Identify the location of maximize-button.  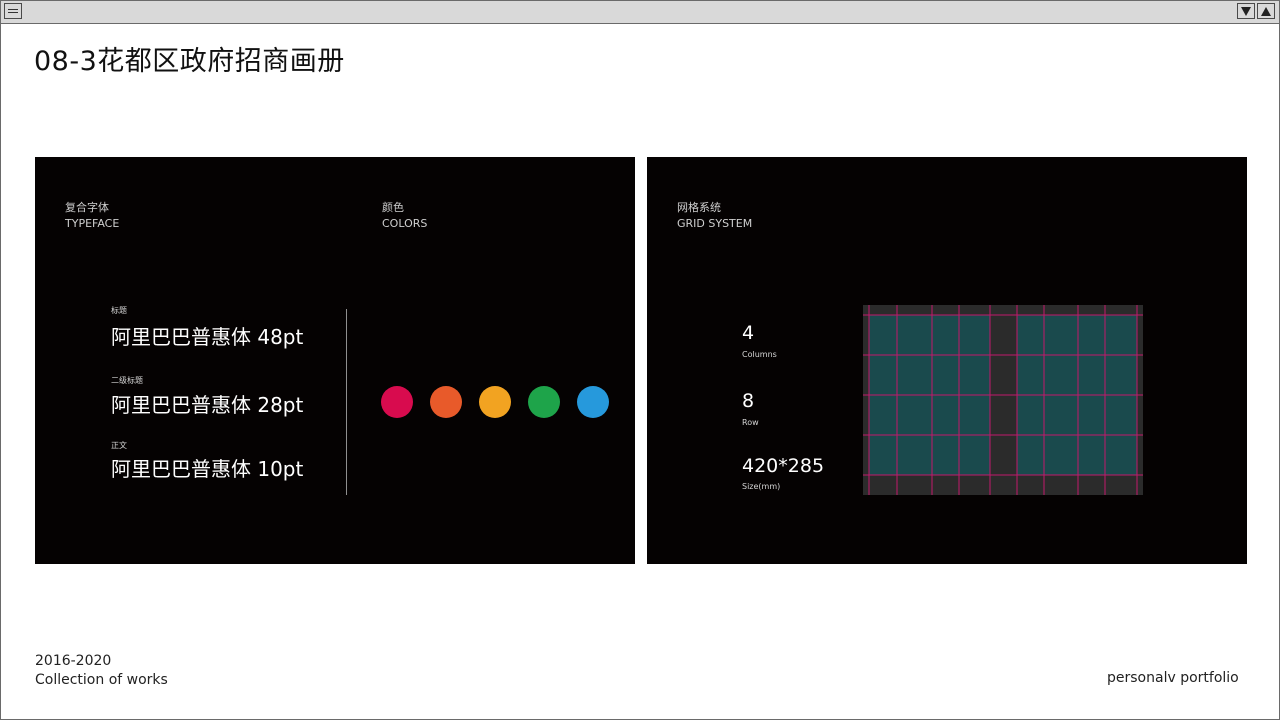
(1266, 11).